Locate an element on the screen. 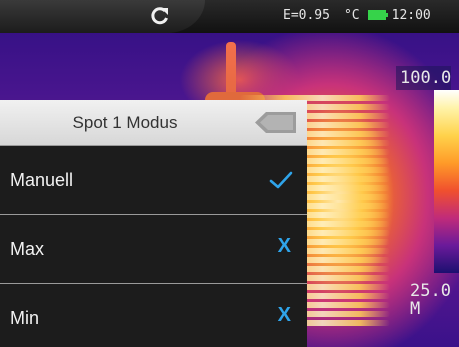 The image size is (459, 347). scale-max-label: 100.0 is located at coordinates (424, 78).